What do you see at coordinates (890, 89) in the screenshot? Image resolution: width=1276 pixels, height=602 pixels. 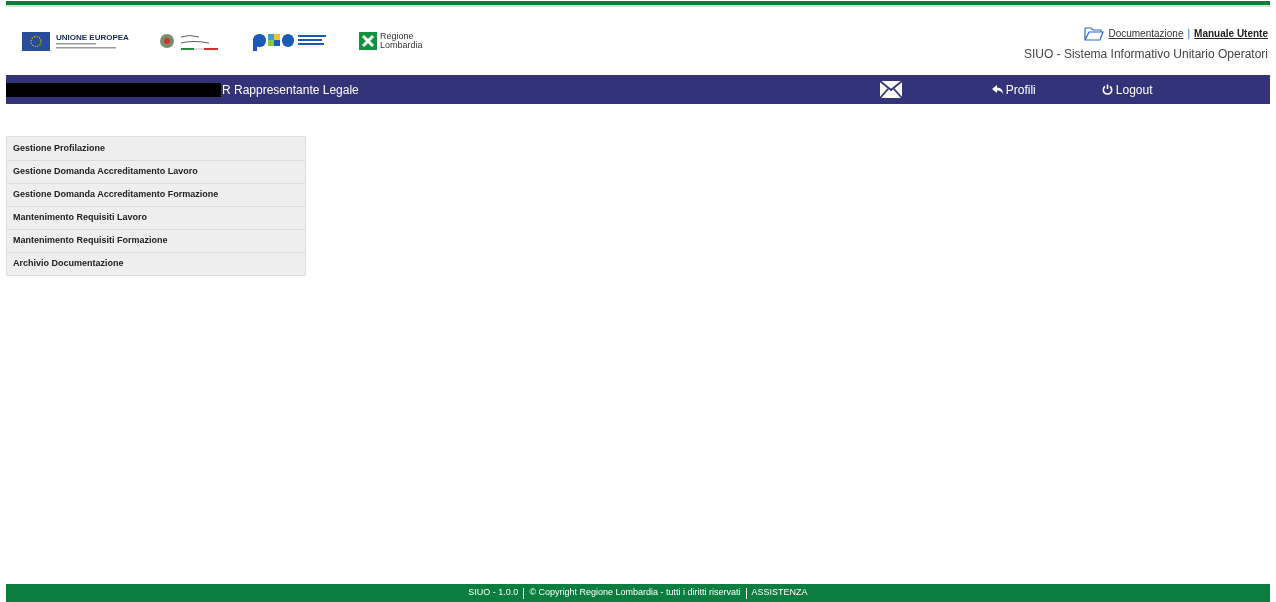 I see `mail-icon` at bounding box center [890, 89].